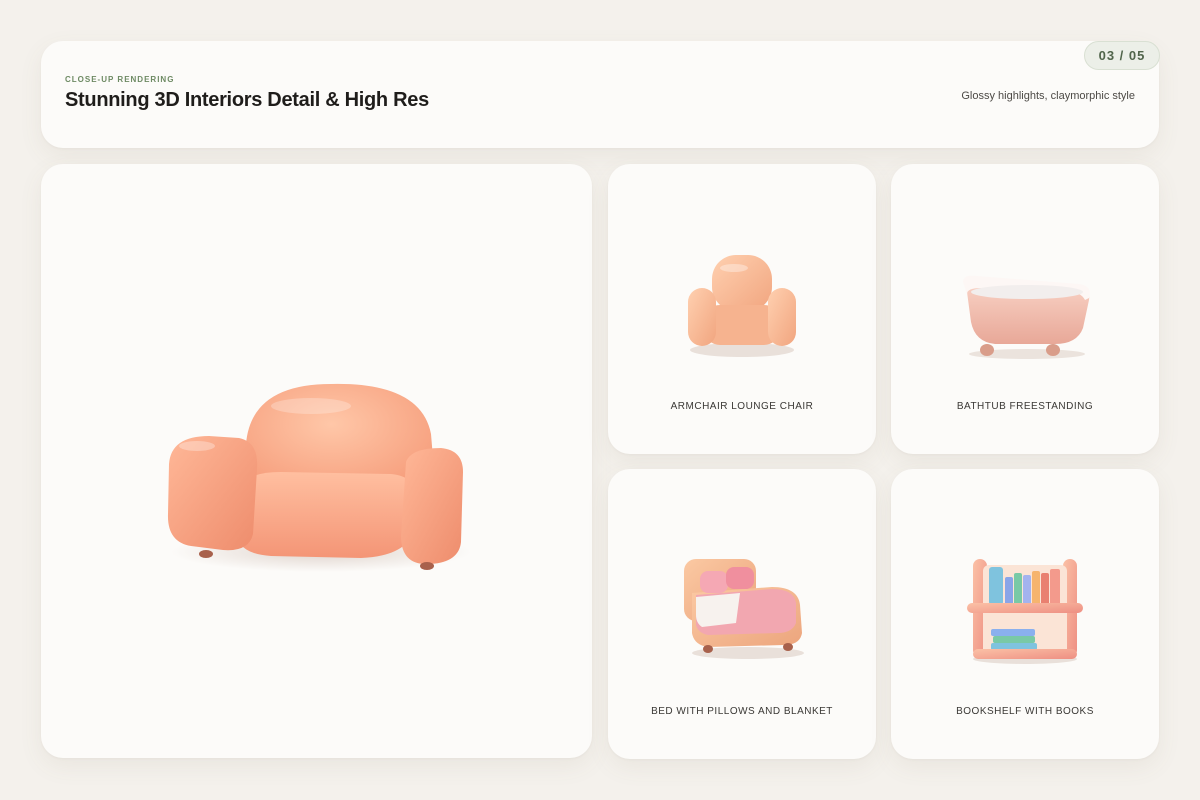 This screenshot has height=800, width=1200. I want to click on bed-icon, so click(744, 609).